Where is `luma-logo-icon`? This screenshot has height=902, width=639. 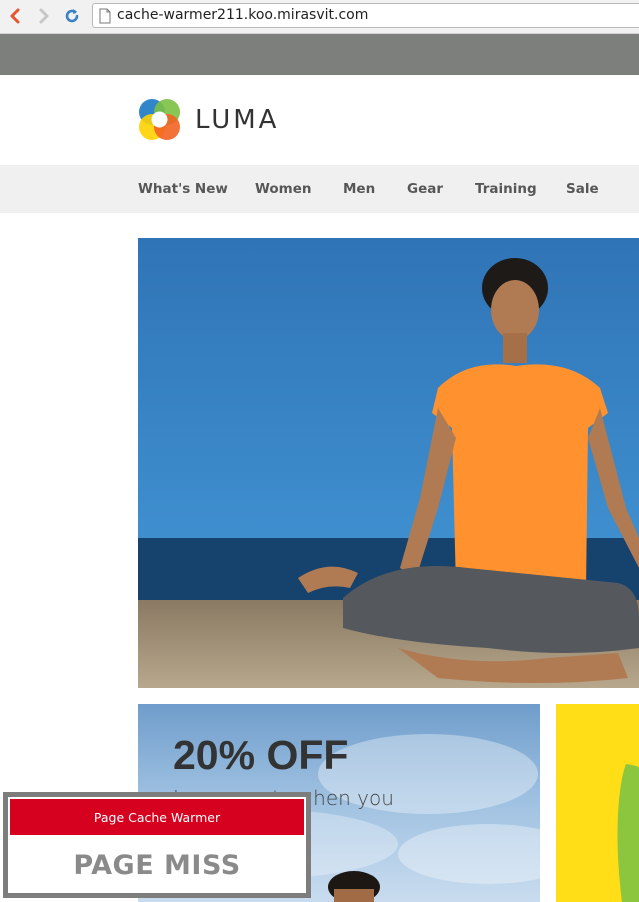
luma-logo-icon is located at coordinates (159, 119).